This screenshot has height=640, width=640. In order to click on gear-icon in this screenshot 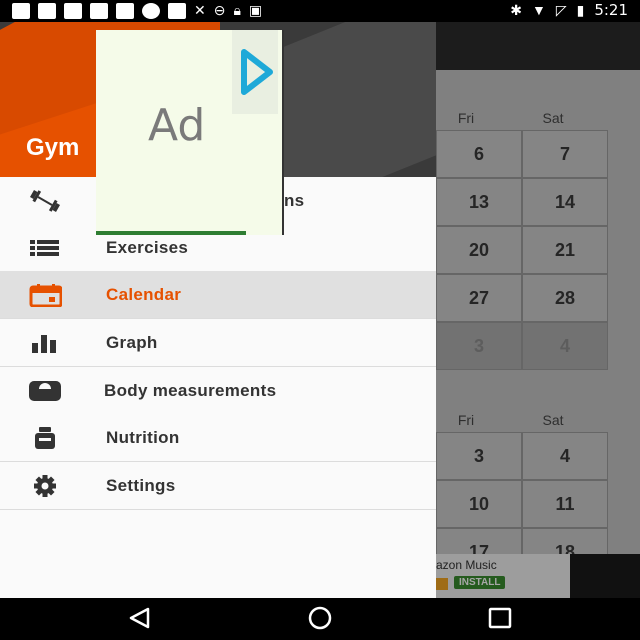, I will do `click(45, 486)`.